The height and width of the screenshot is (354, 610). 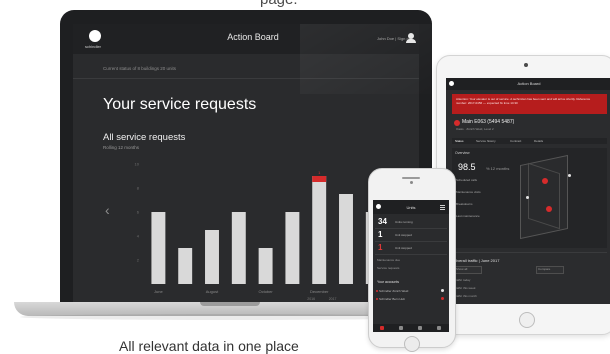 I want to click on tab-home-icon, so click(x=382, y=328).